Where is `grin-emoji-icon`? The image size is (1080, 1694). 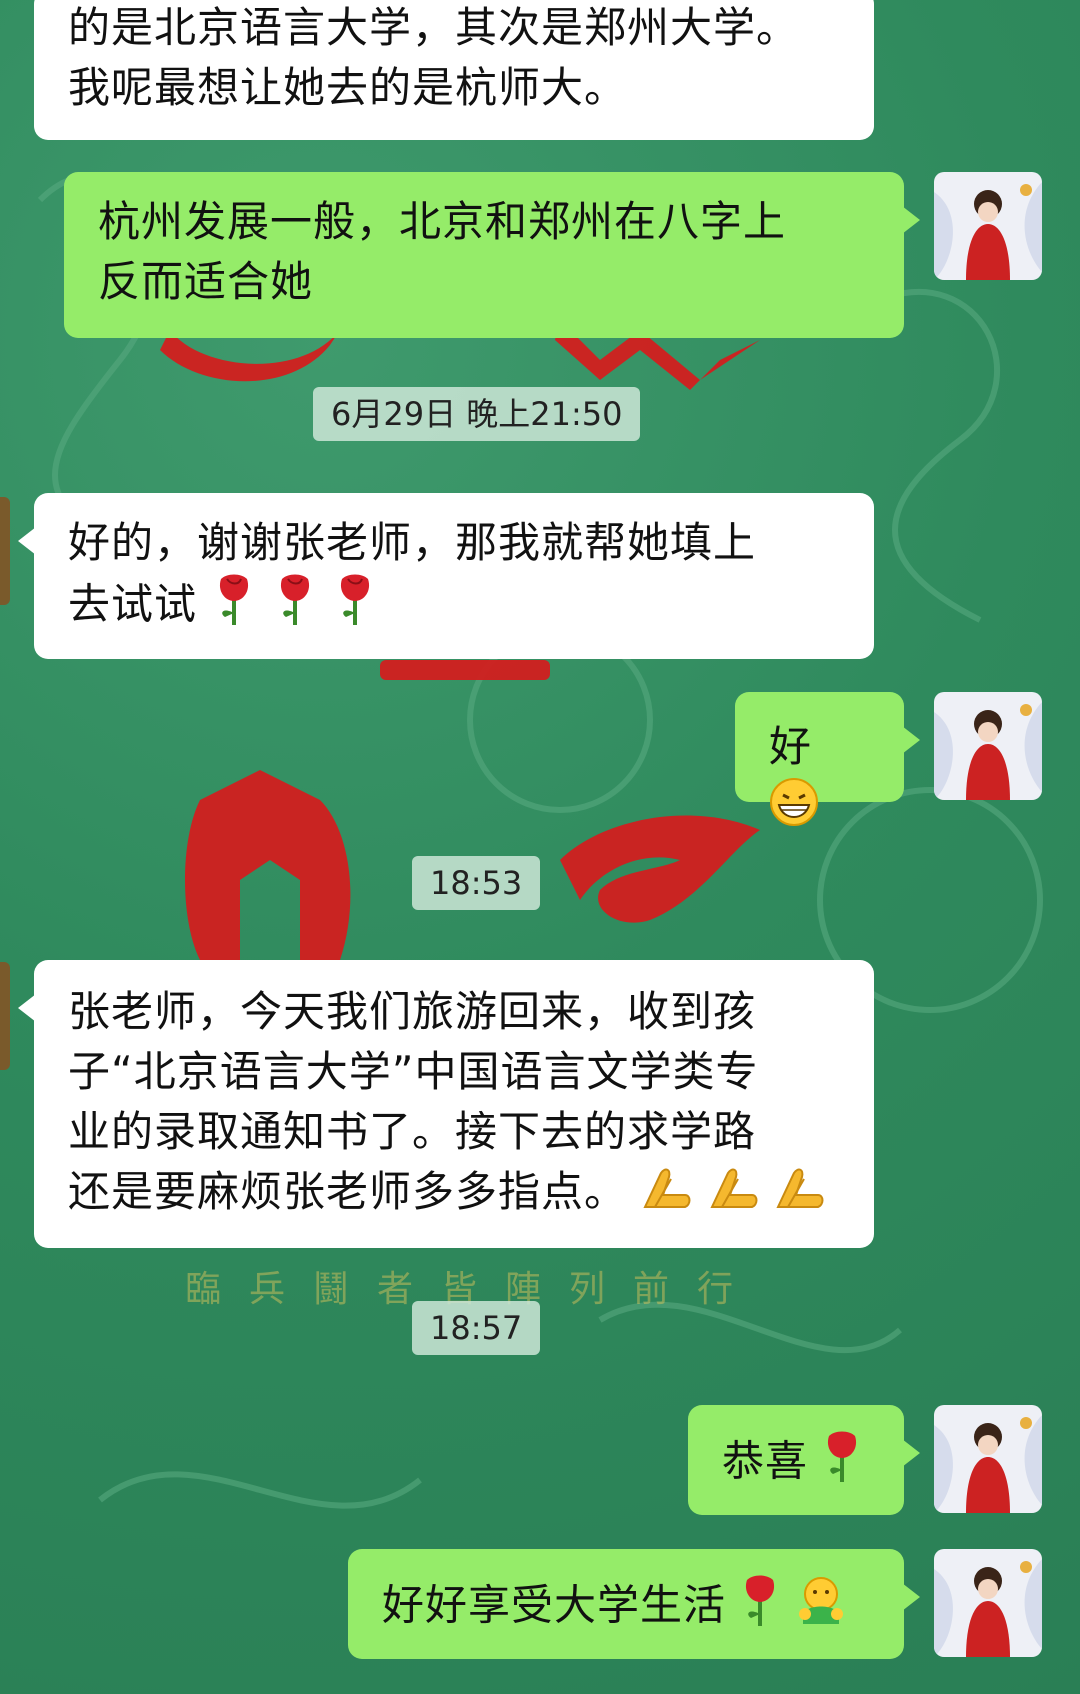 grin-emoji-icon is located at coordinates (794, 810).